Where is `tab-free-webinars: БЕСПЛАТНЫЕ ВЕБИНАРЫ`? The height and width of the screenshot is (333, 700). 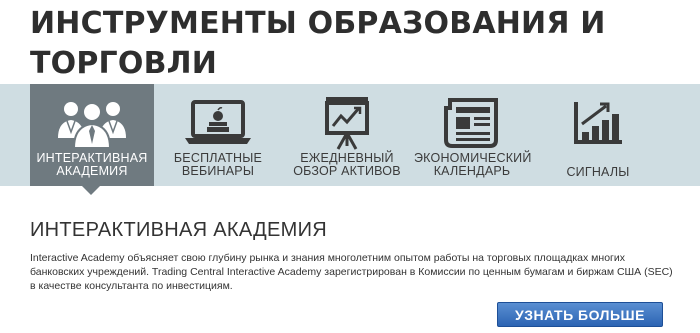 tab-free-webinars: БЕСПЛАТНЫЕ ВЕБИНАРЫ is located at coordinates (218, 135).